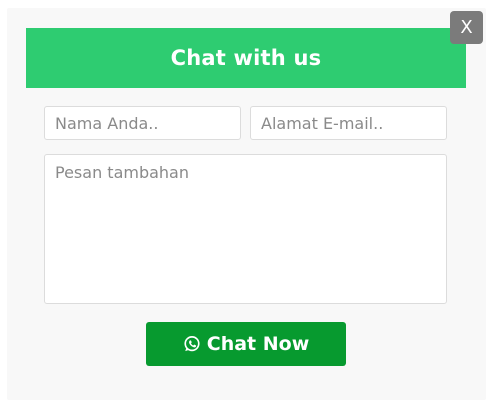 Image resolution: width=493 pixels, height=409 pixels. I want to click on chat-header: Chat with us, so click(246, 58).